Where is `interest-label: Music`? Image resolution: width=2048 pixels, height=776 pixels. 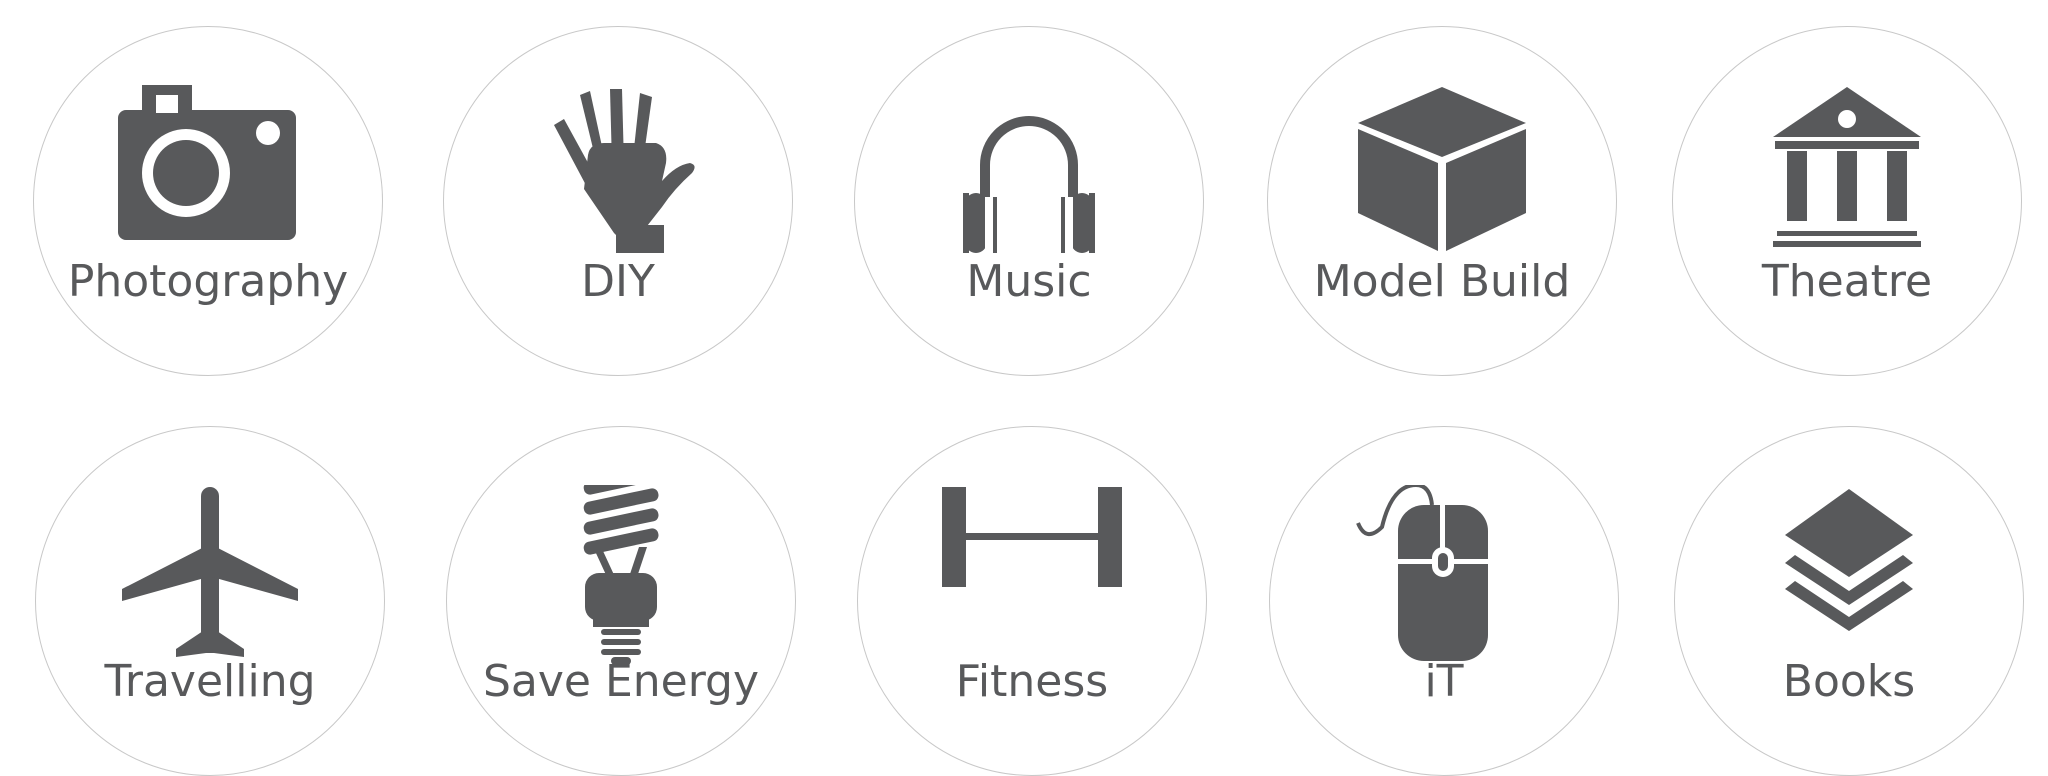 interest-label: Music is located at coordinates (1029, 281).